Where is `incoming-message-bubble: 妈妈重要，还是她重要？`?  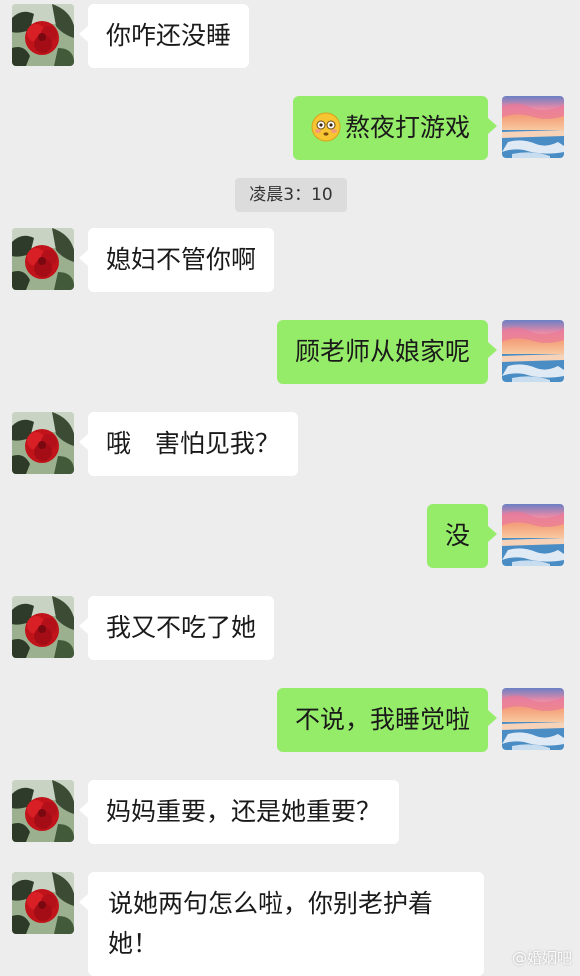
incoming-message-bubble: 妈妈重要，还是她重要？ is located at coordinates (239, 812).